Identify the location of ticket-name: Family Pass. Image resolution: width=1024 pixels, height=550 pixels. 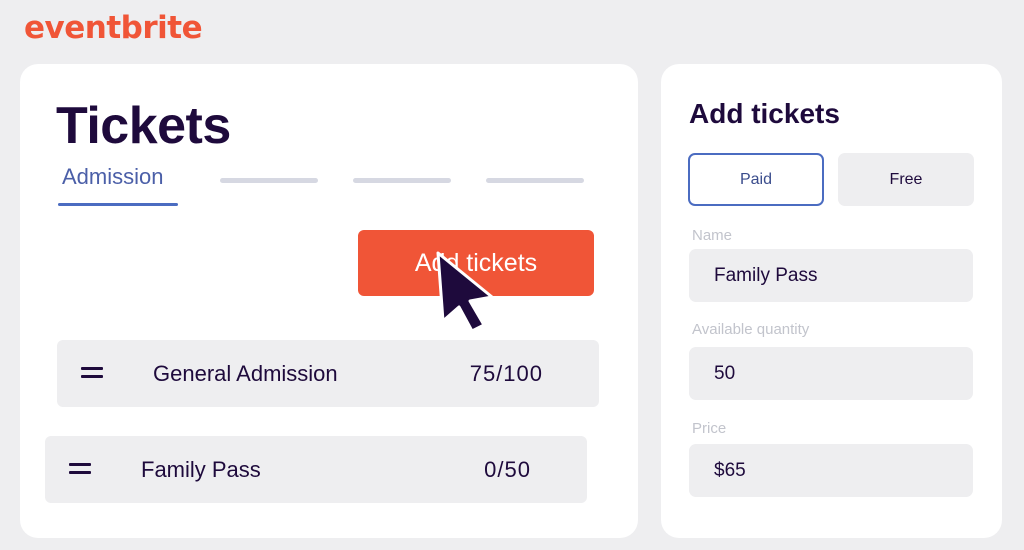
(201, 469).